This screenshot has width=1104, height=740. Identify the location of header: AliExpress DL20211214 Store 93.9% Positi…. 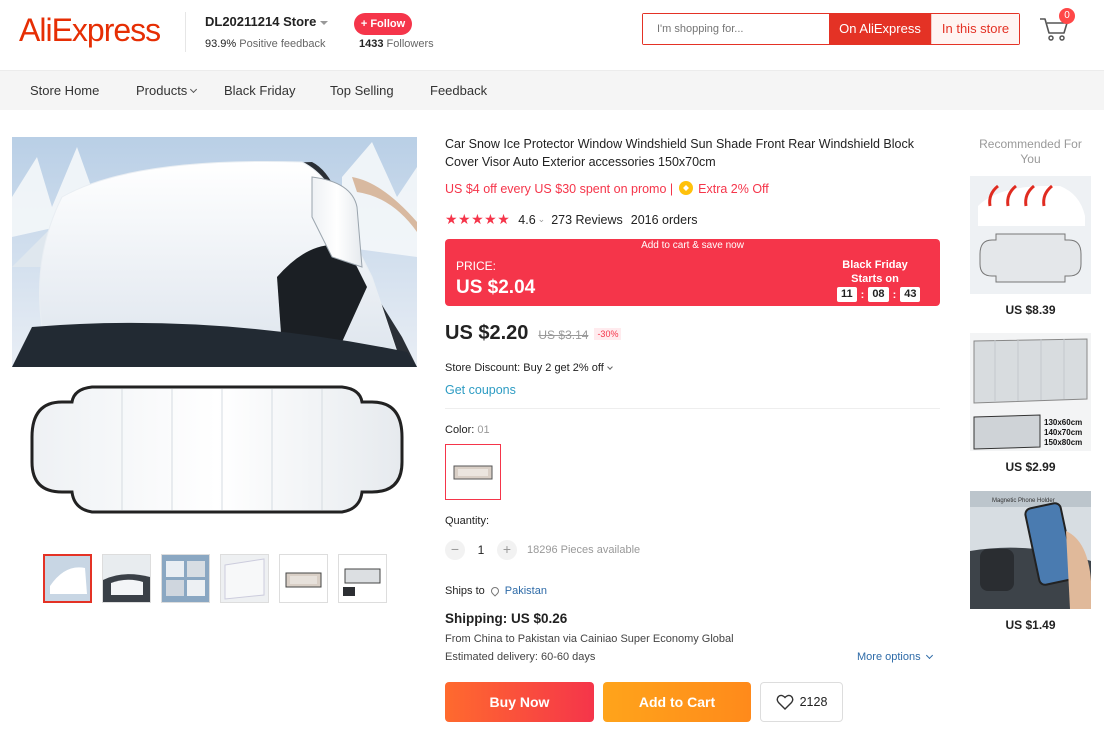
(552, 35).